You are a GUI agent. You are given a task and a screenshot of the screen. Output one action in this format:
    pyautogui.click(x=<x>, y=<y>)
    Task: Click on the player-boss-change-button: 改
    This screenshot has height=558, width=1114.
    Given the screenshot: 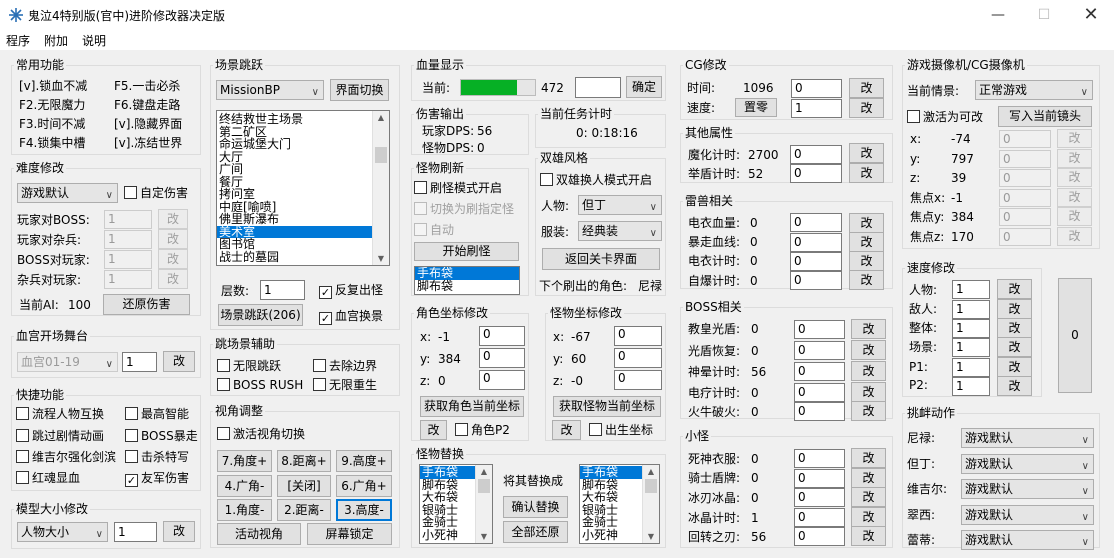 What is the action you would take?
    pyautogui.click(x=173, y=219)
    